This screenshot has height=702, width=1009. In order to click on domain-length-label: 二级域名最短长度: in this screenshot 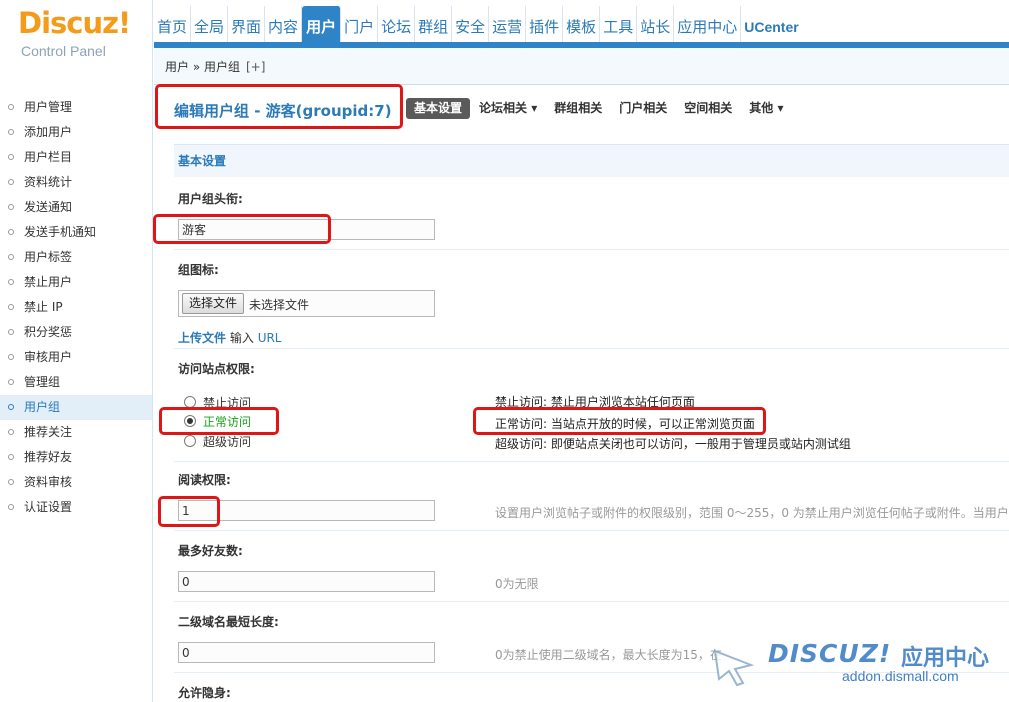, I will do `click(228, 622)`.